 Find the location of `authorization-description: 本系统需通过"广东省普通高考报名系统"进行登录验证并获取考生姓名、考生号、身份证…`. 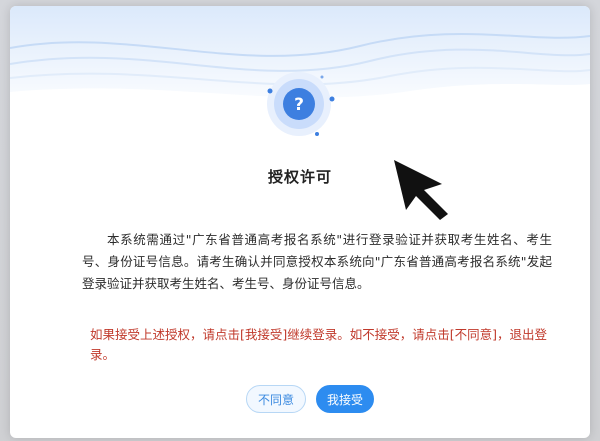

authorization-description: 本系统需通过"广东省普通高考报名系统"进行登录验证并获取考生姓名、考生号、身份证… is located at coordinates (317, 261).